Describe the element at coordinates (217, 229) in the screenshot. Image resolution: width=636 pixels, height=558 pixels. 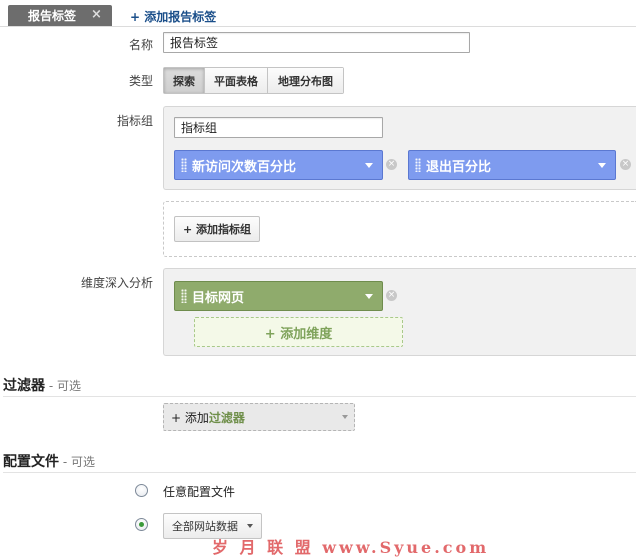
I see `add-metric-group-button: + 添加指标组` at that location.